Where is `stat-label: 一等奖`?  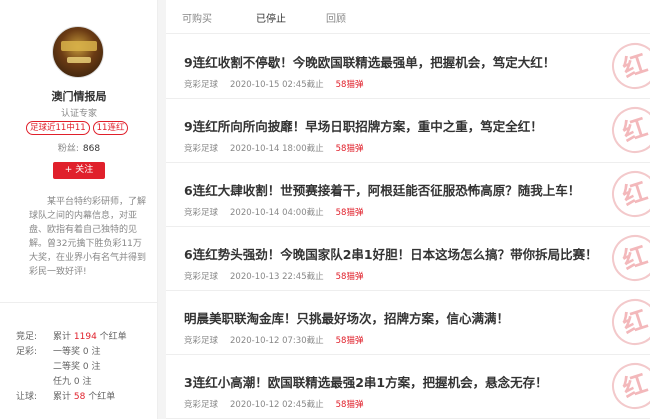 stat-label: 一等奖 is located at coordinates (67, 352).